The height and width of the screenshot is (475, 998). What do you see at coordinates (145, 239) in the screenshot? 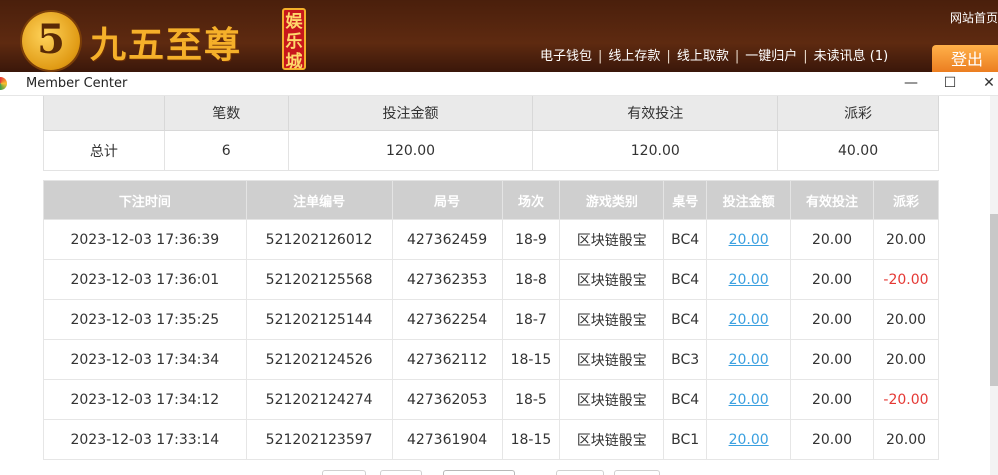
I see `bet-time: 2023-12-03 17:36:39` at bounding box center [145, 239].